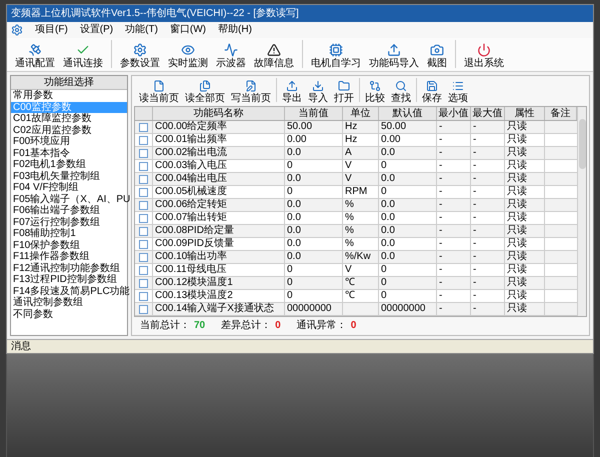 This screenshot has height=457, width=600. Describe the element at coordinates (349, 244) in the screenshot. I see `table-cell: %` at that location.